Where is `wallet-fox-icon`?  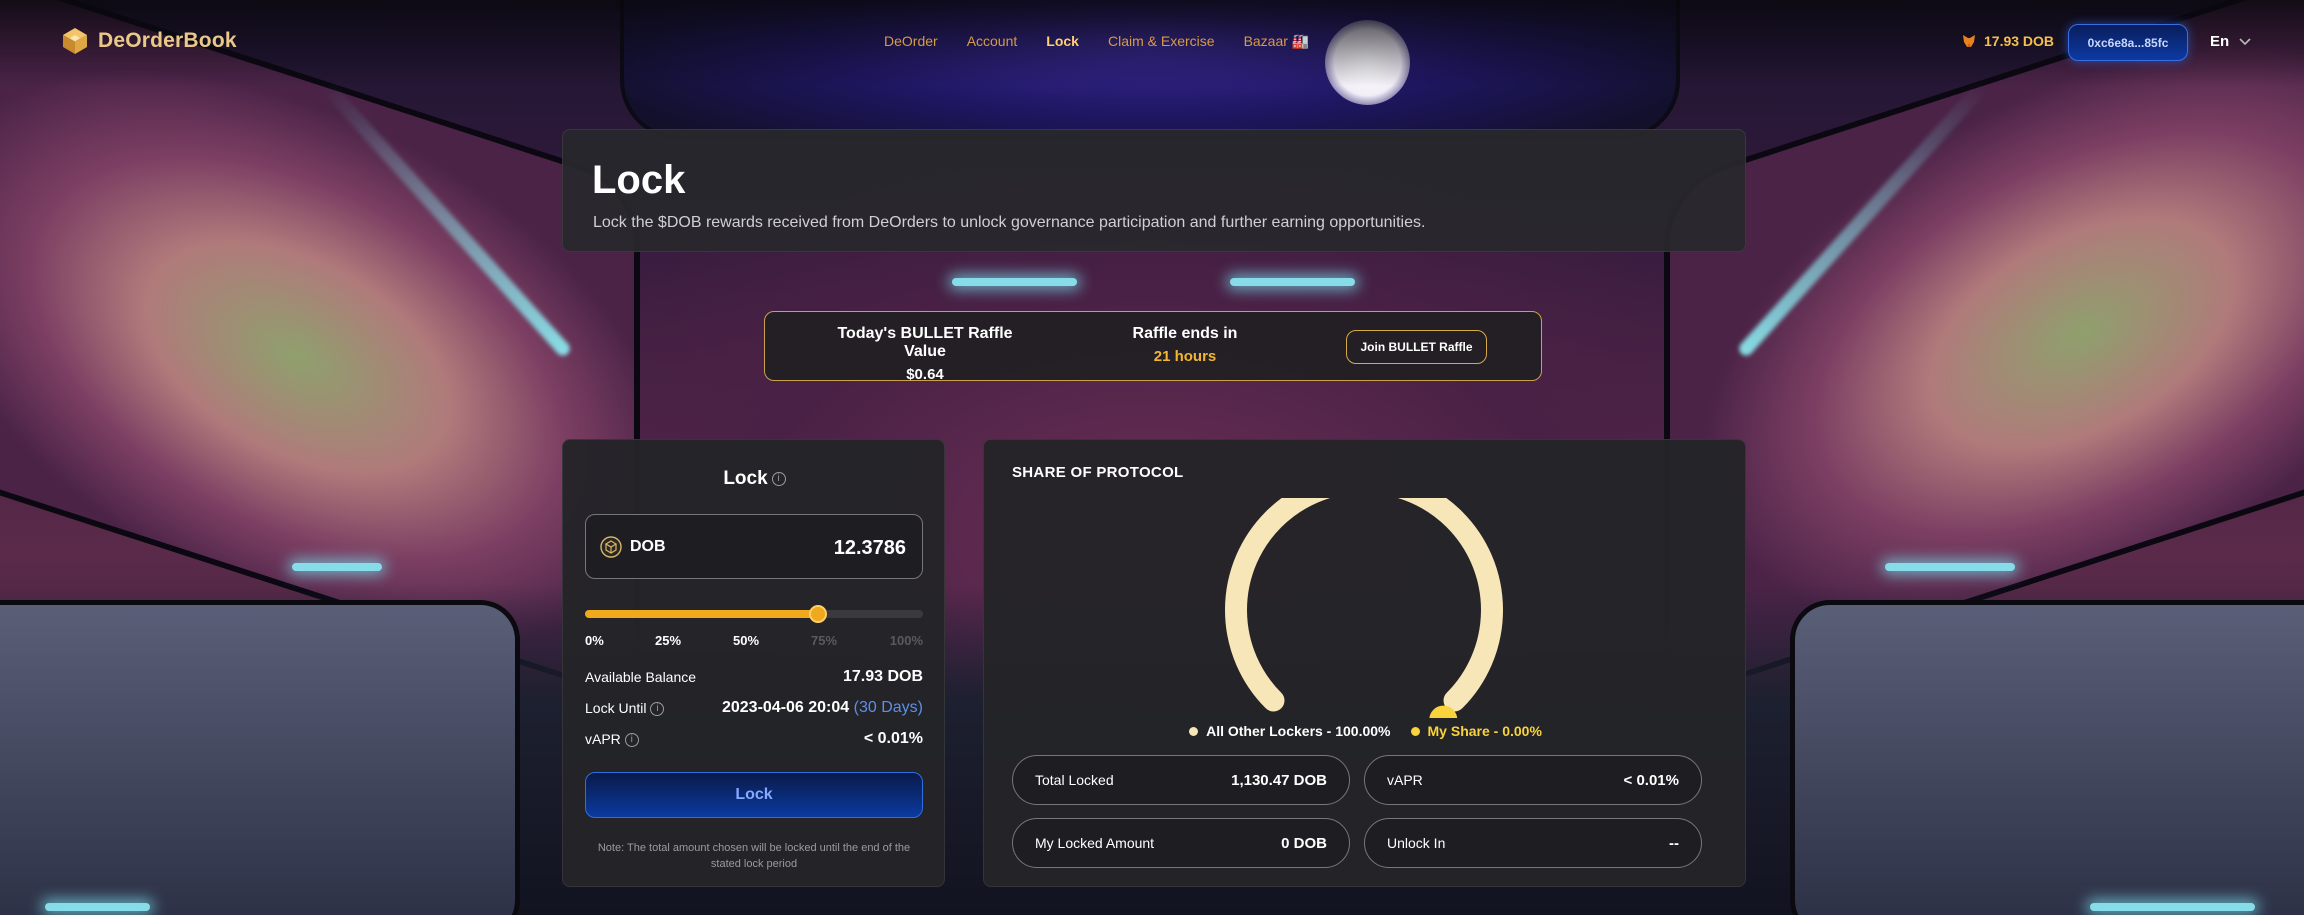
wallet-fox-icon is located at coordinates (1969, 41).